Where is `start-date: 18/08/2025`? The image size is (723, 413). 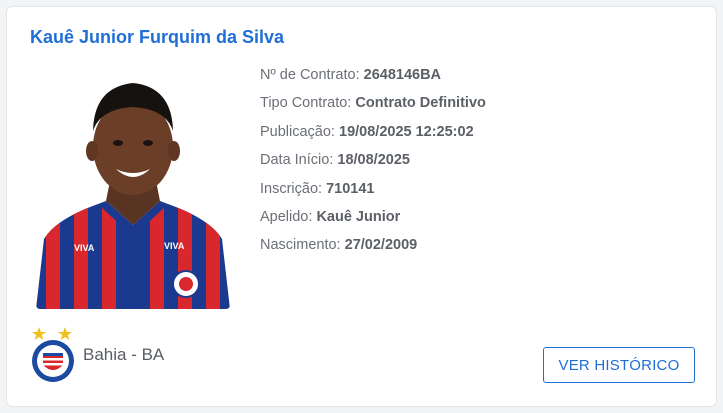
start-date: 18/08/2025 is located at coordinates (373, 160).